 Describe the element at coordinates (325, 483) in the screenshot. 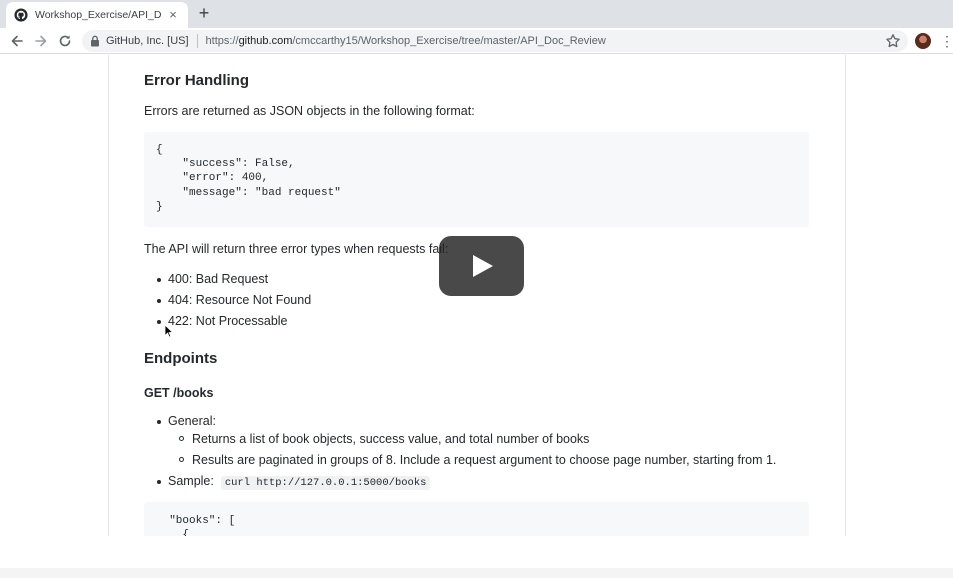

I see `sample-inline-code: curl http://127.0.0.1:5000/books` at that location.